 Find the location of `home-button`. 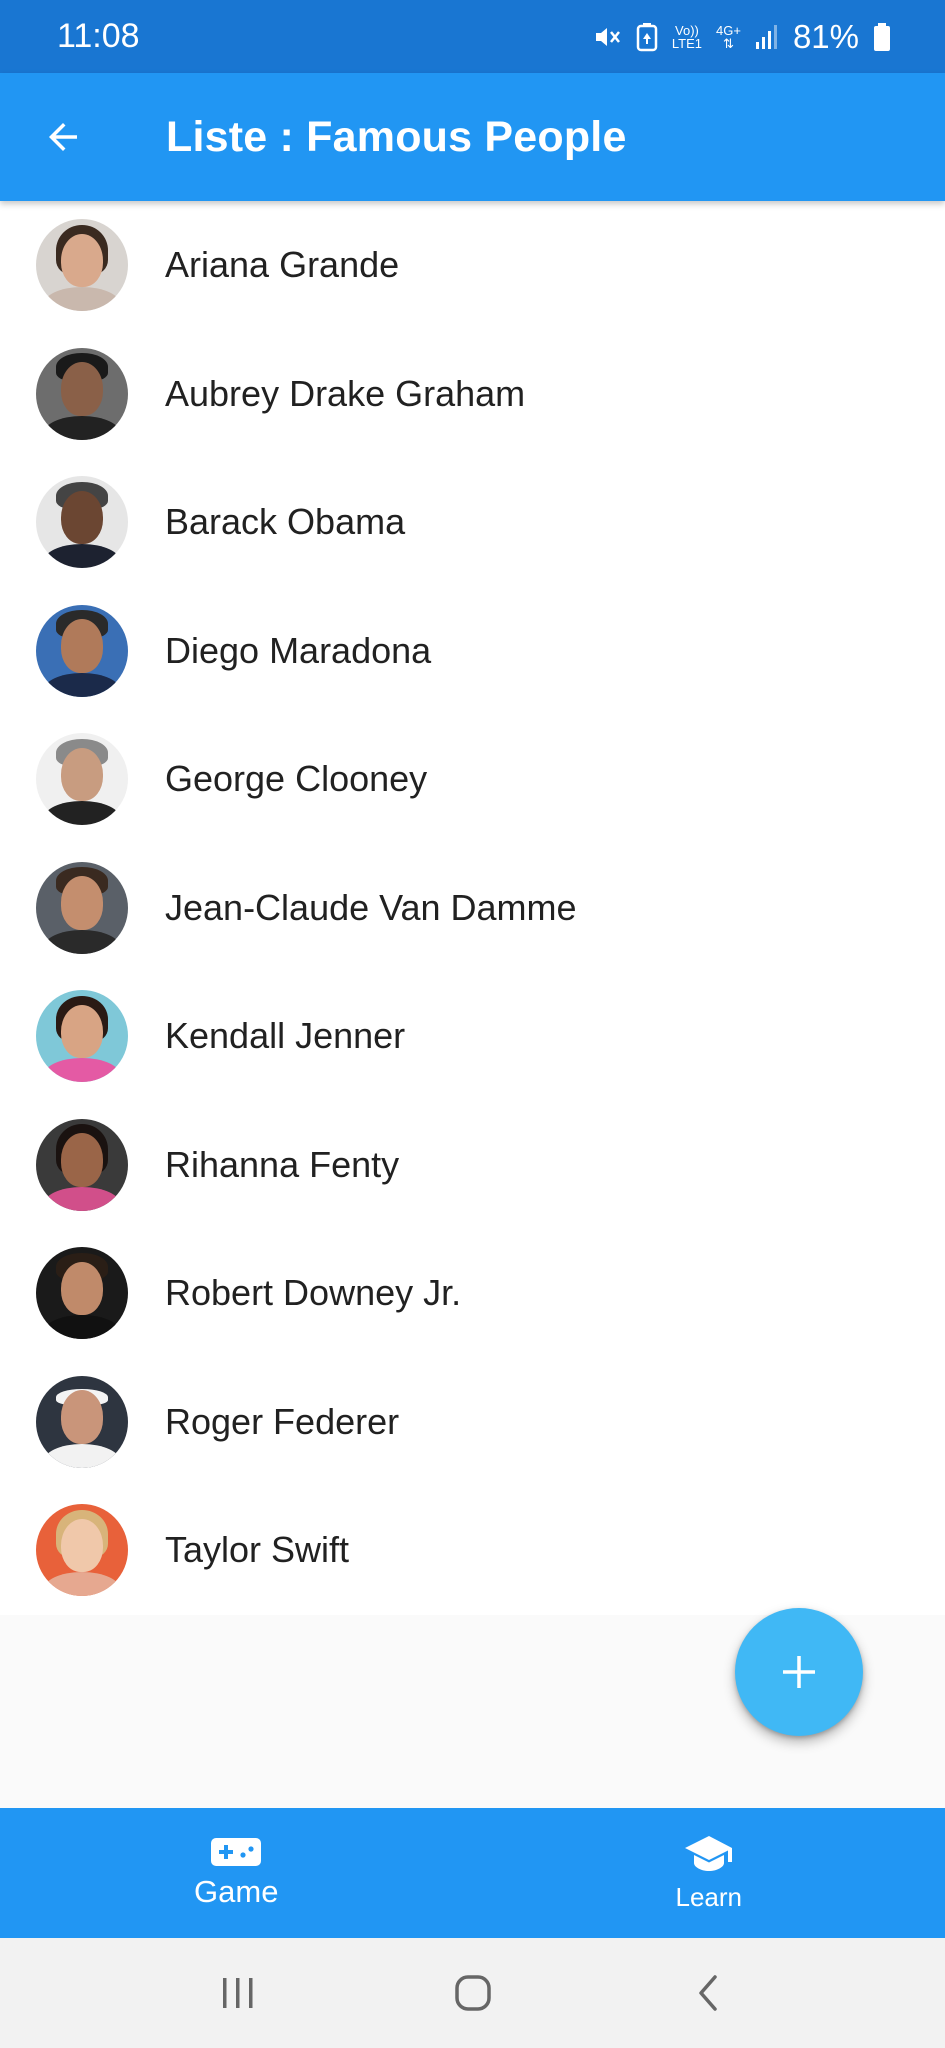

home-button is located at coordinates (473, 1993).